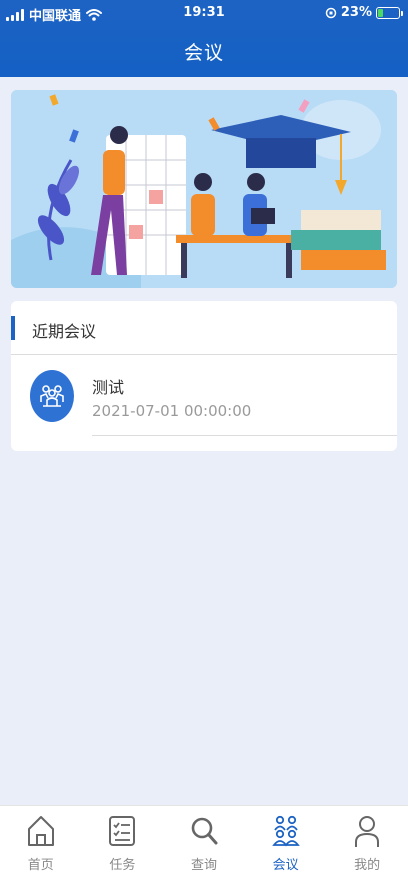  Describe the element at coordinates (122, 865) in the screenshot. I see `tab-tasks-label: 任务` at that location.